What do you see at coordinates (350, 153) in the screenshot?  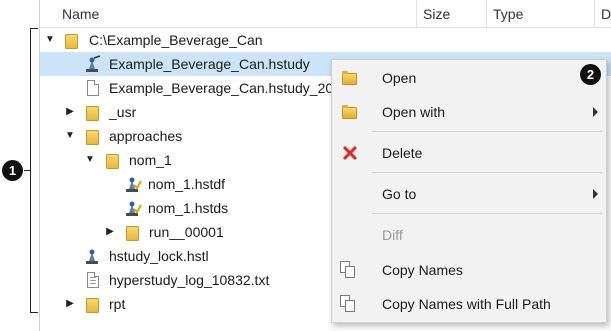 I see `delete-x-icon` at bounding box center [350, 153].